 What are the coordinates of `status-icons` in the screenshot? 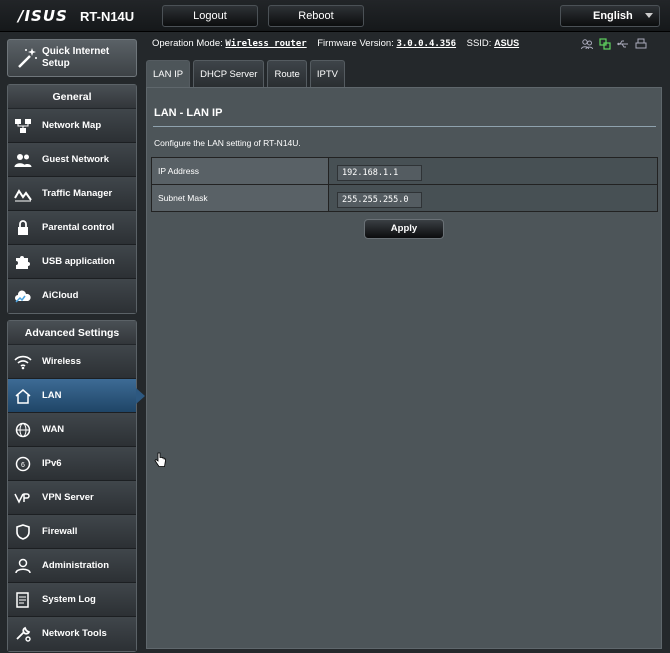 It's located at (614, 43).